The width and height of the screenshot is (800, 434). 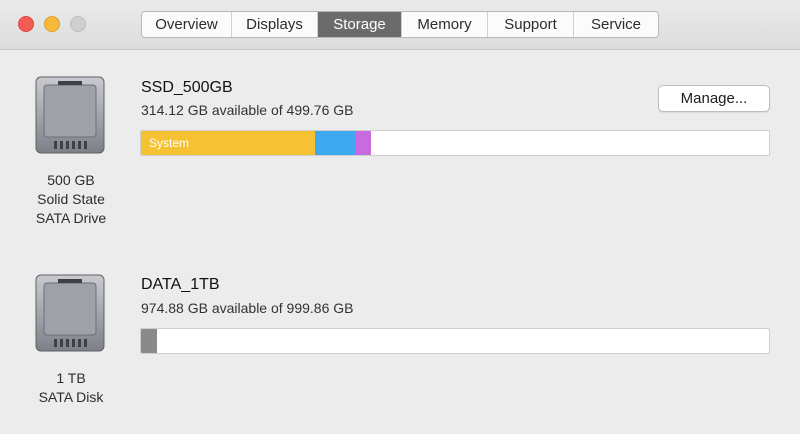 What do you see at coordinates (360, 24) in the screenshot?
I see `tab-storage: Storage` at bounding box center [360, 24].